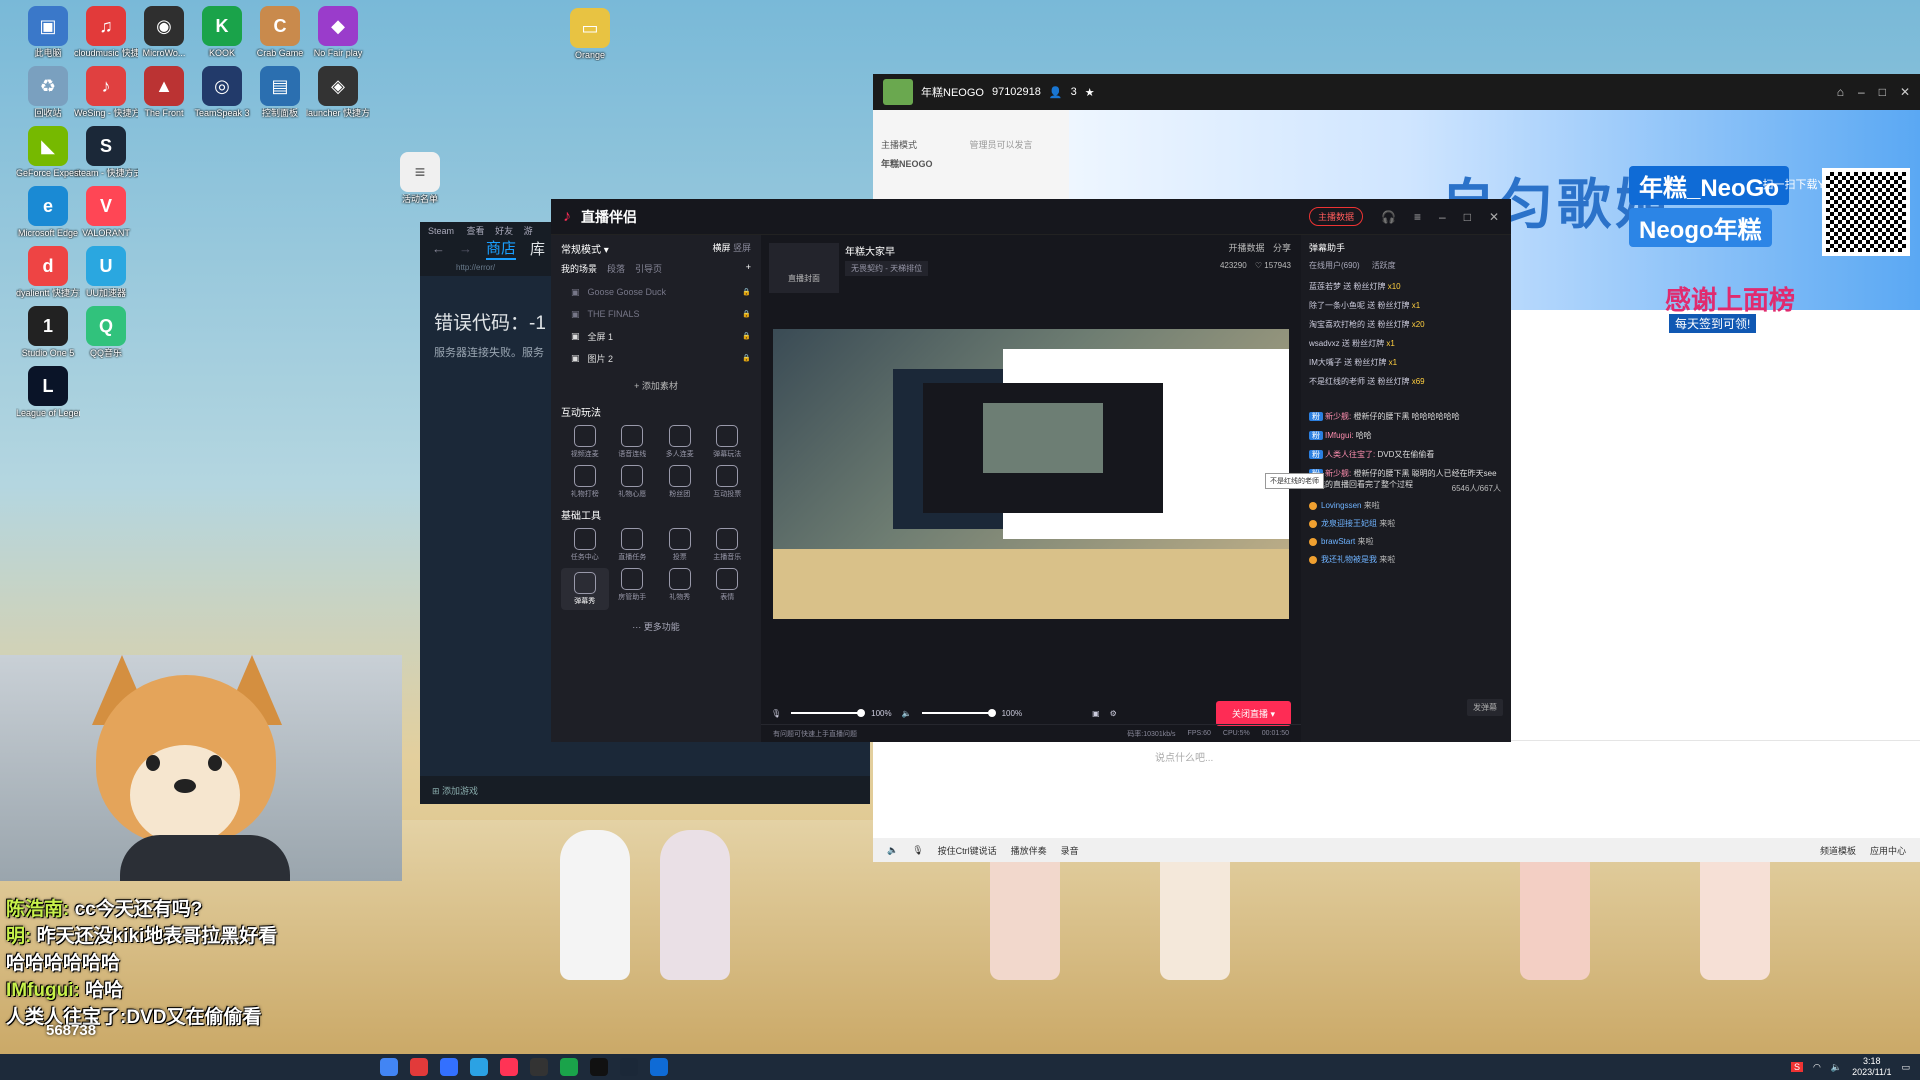 This screenshot has height=1080, width=1920. Describe the element at coordinates (569, 1067) in the screenshot. I see `kook-icon` at that location.